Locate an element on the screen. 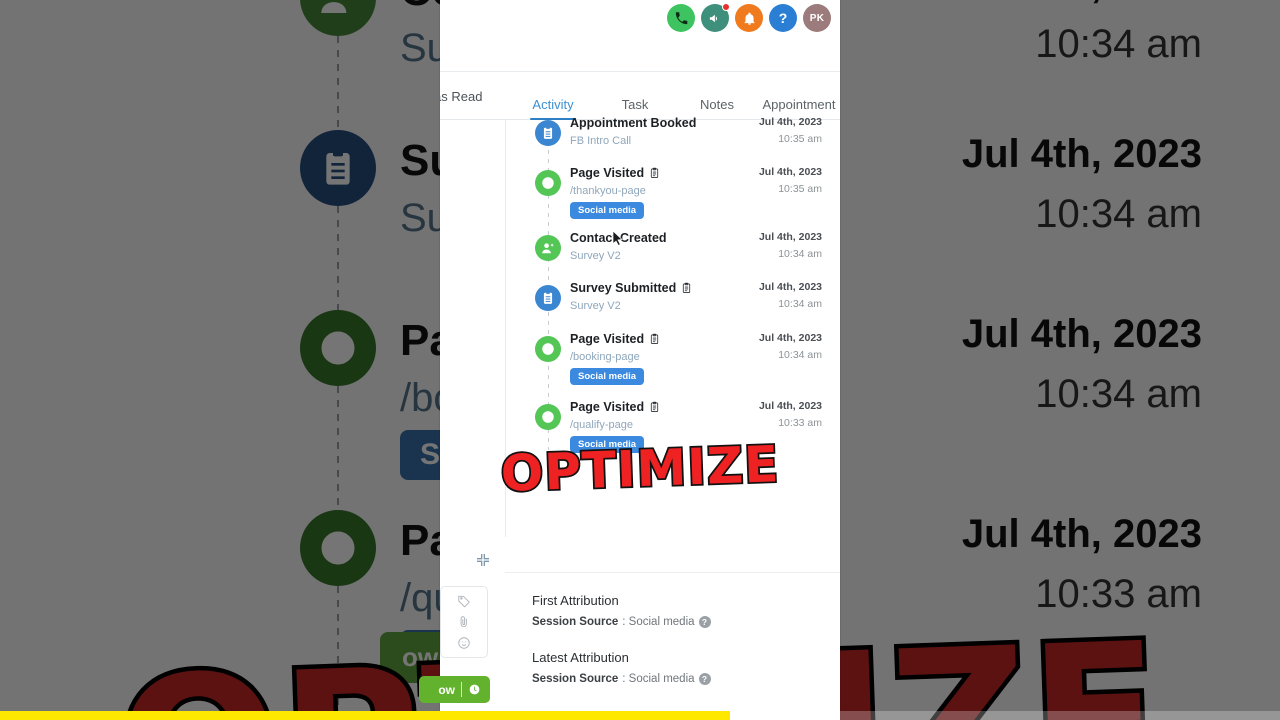 The width and height of the screenshot is (1280, 720). collapse-icon is located at coordinates (483, 560).